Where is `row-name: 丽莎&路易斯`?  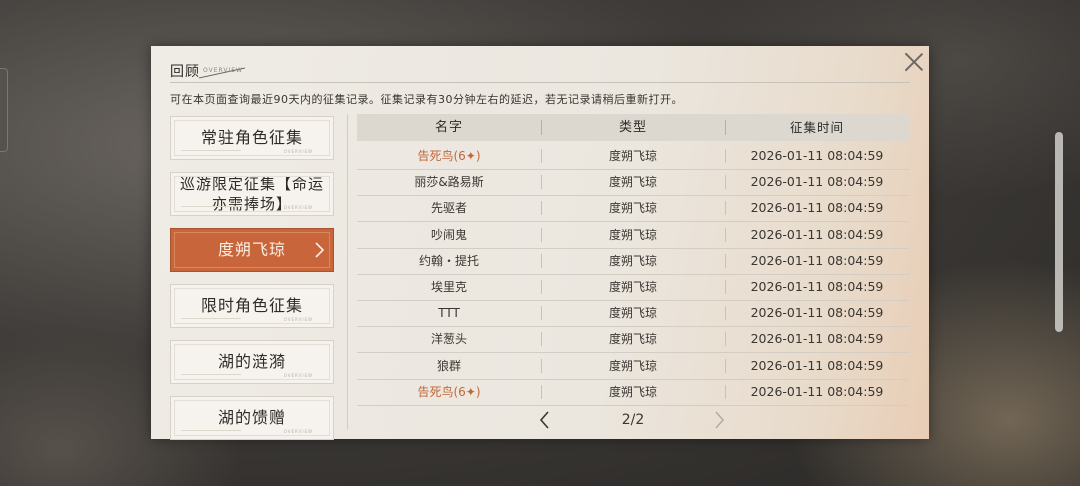
row-name: 丽莎&路易斯 is located at coordinates (449, 182).